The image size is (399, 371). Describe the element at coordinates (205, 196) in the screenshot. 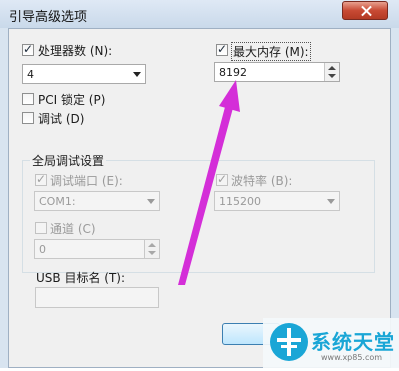

I see `arrow-shaft` at that location.